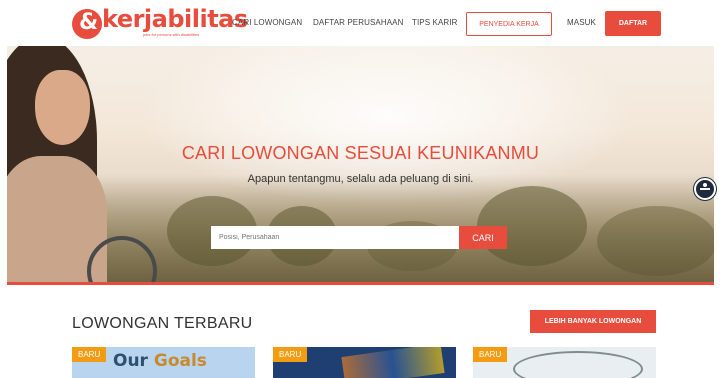 This screenshot has height=378, width=721. Describe the element at coordinates (162, 323) in the screenshot. I see `section-title: LOWONGAN TERBARU` at that location.